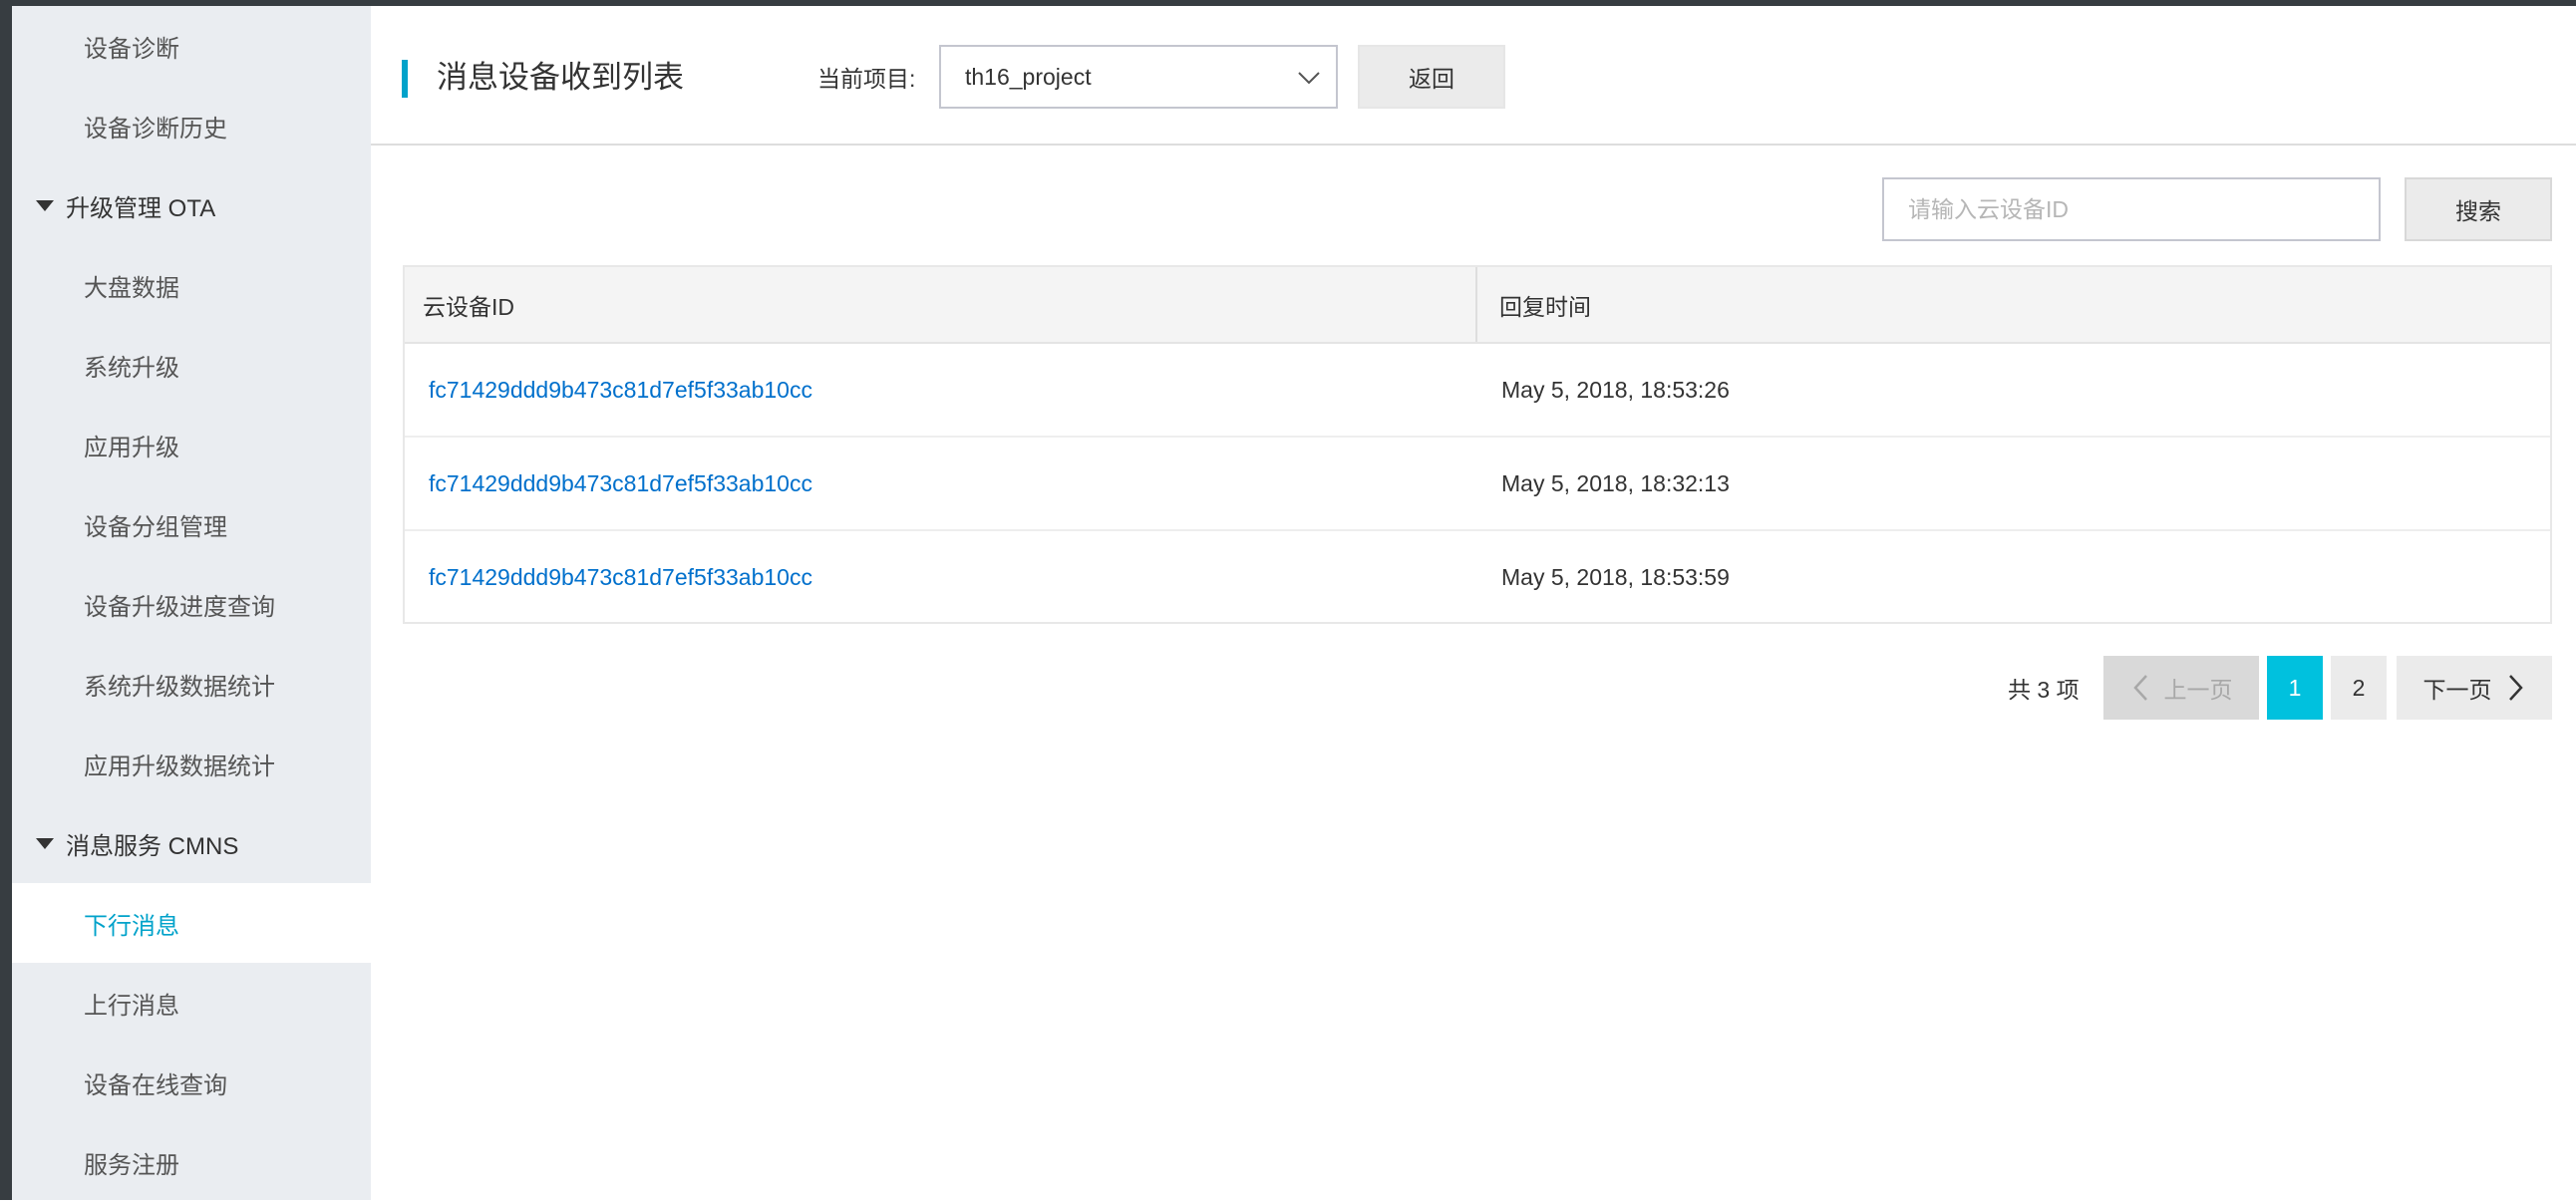 The image size is (2576, 1202). Describe the element at coordinates (191, 923) in the screenshot. I see `sidebar-item-downlink-messages: 下行消息` at that location.